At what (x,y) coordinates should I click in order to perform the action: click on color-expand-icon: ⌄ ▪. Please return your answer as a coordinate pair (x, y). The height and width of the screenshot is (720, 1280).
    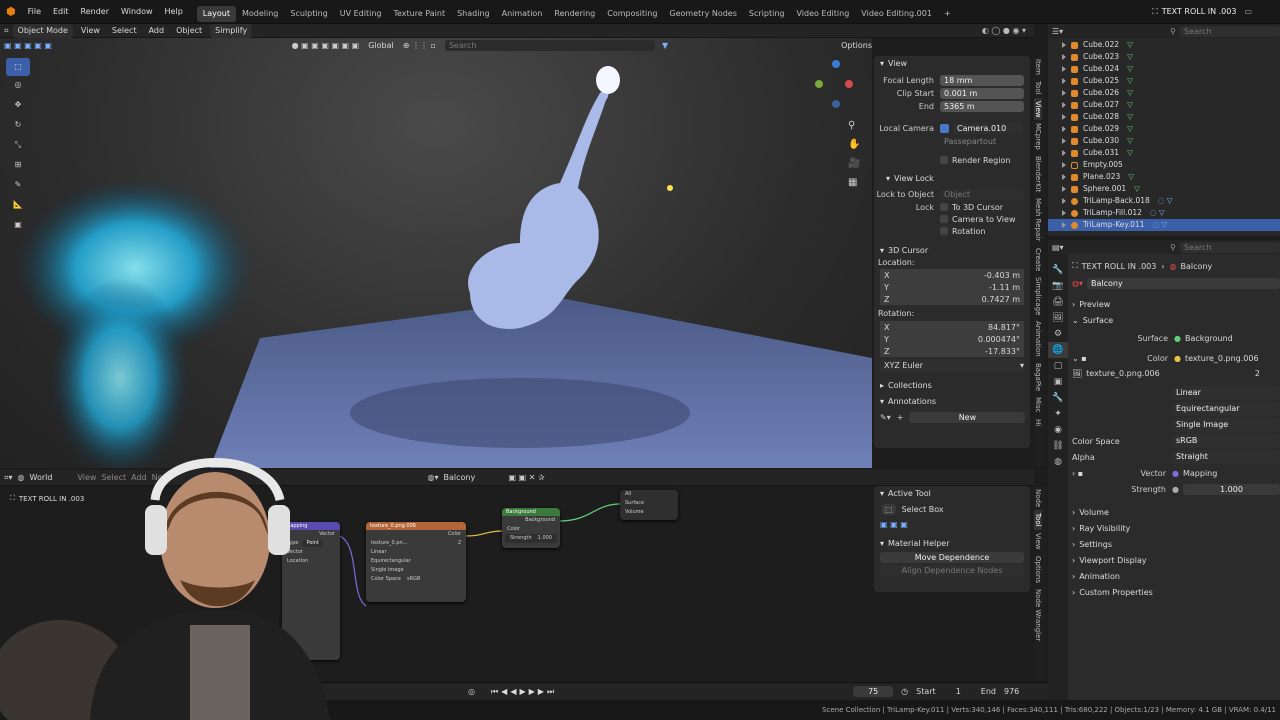
    Looking at the image, I should click on (1082, 358).